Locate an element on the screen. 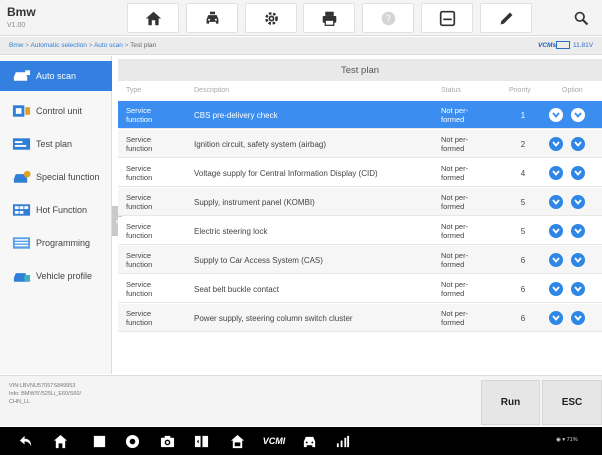 This screenshot has width=602, height=455. row-description: Seat belt buckle contact is located at coordinates (236, 289).